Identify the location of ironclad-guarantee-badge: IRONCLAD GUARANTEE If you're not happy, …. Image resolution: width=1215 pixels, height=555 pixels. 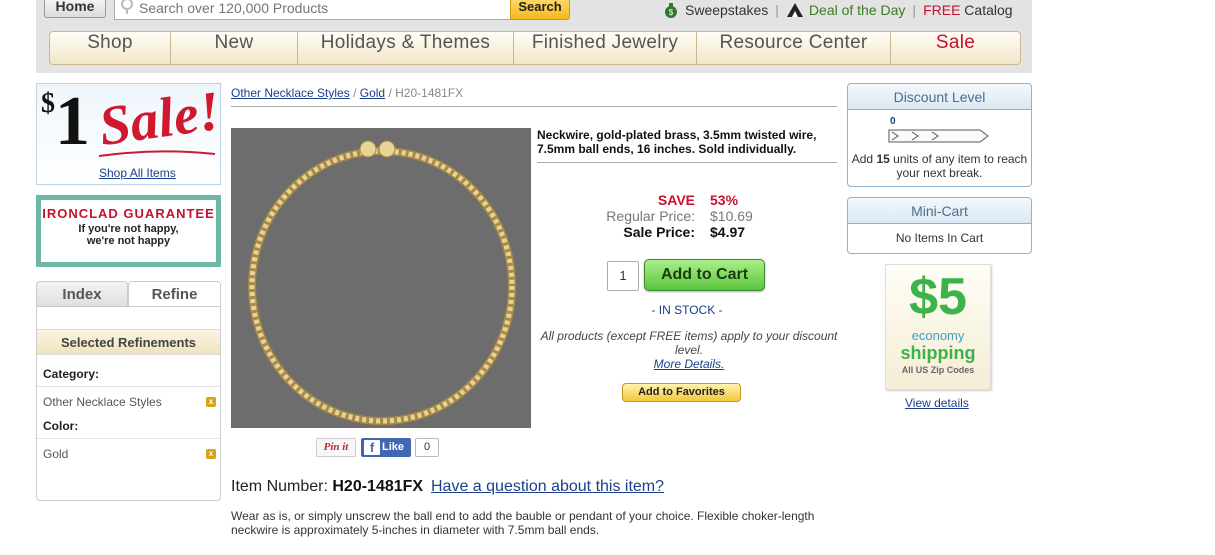
(128, 231).